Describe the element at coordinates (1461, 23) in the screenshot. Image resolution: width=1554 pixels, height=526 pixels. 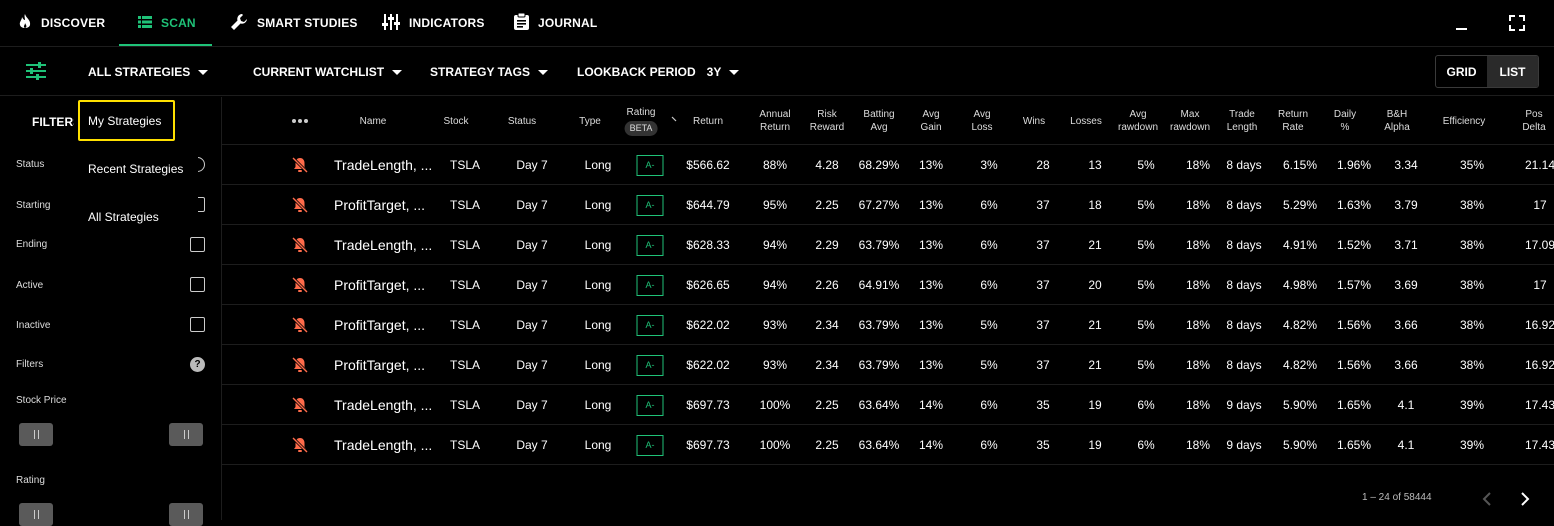
I see `minimize-icon` at that location.